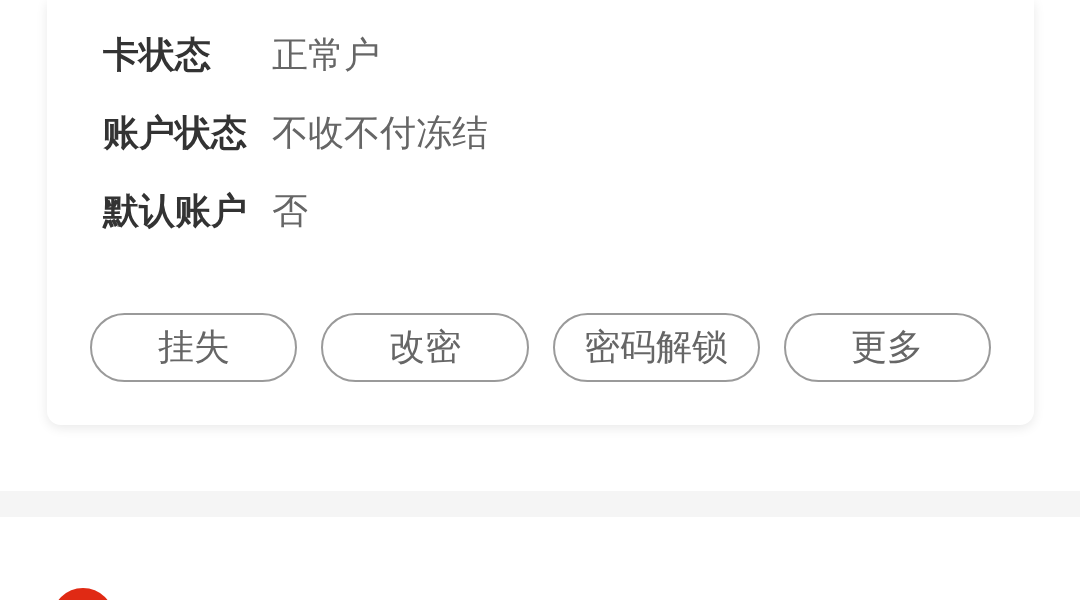  Describe the element at coordinates (887, 347) in the screenshot. I see `action-button: 更多` at that location.